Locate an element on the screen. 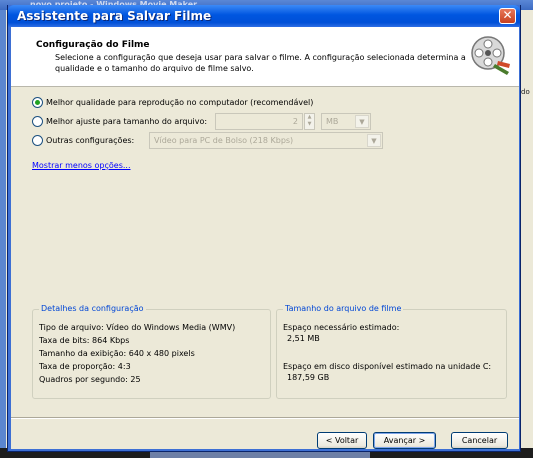 The width and height of the screenshot is (533, 458). settings-select: Vídeo para PC de Bolso (218 Kbps) ▼ is located at coordinates (266, 140).